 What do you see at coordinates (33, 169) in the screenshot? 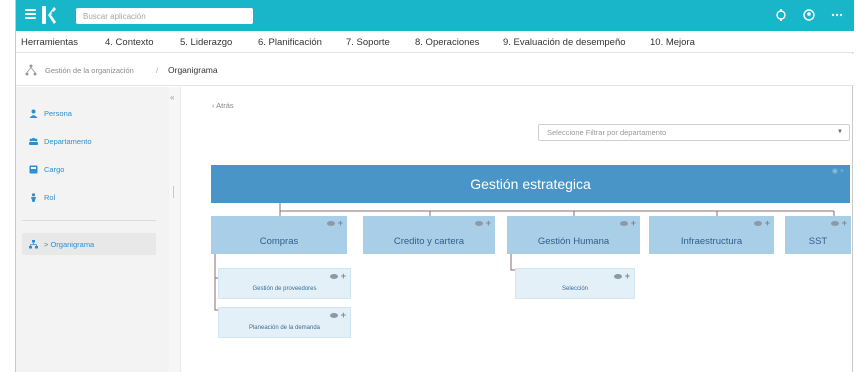
I see `briefcase-icon` at bounding box center [33, 169].